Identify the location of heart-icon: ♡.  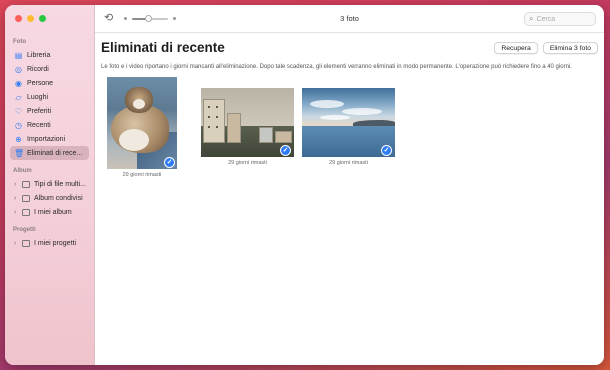
(18, 111).